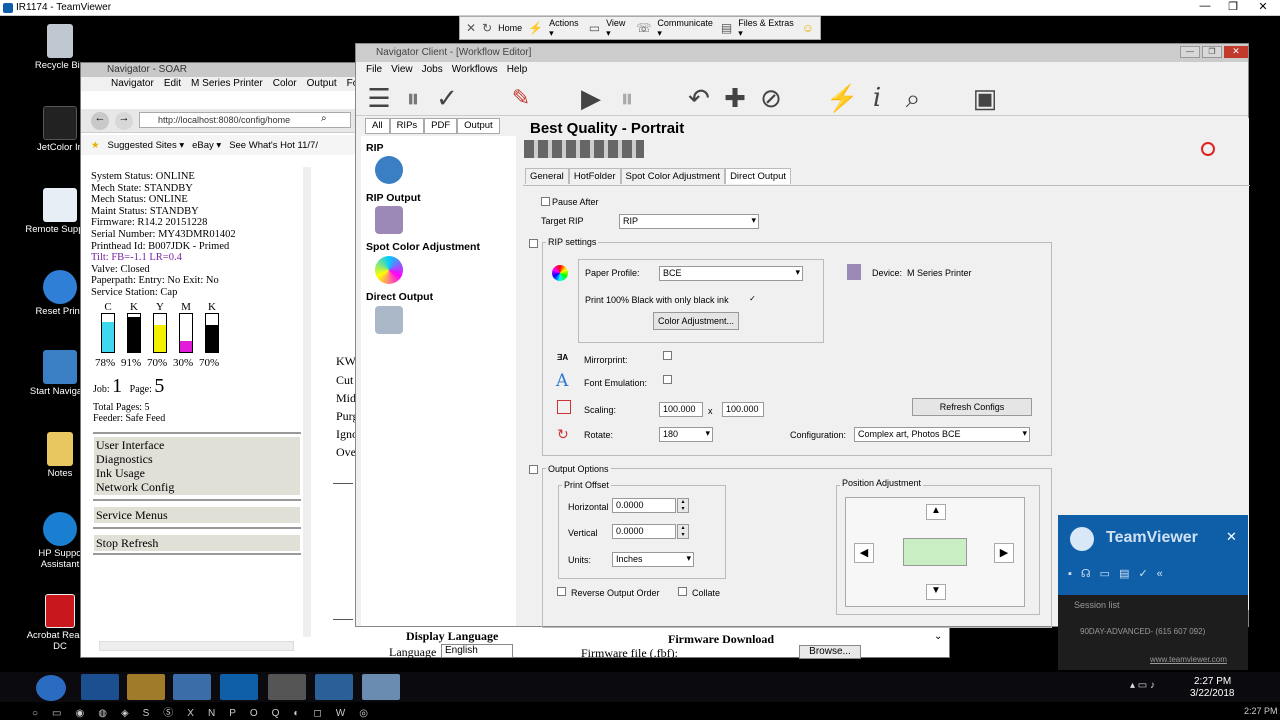 This screenshot has height=720, width=1280. What do you see at coordinates (399, 297) in the screenshot?
I see `component-direct-output: Direct Output` at bounding box center [399, 297].